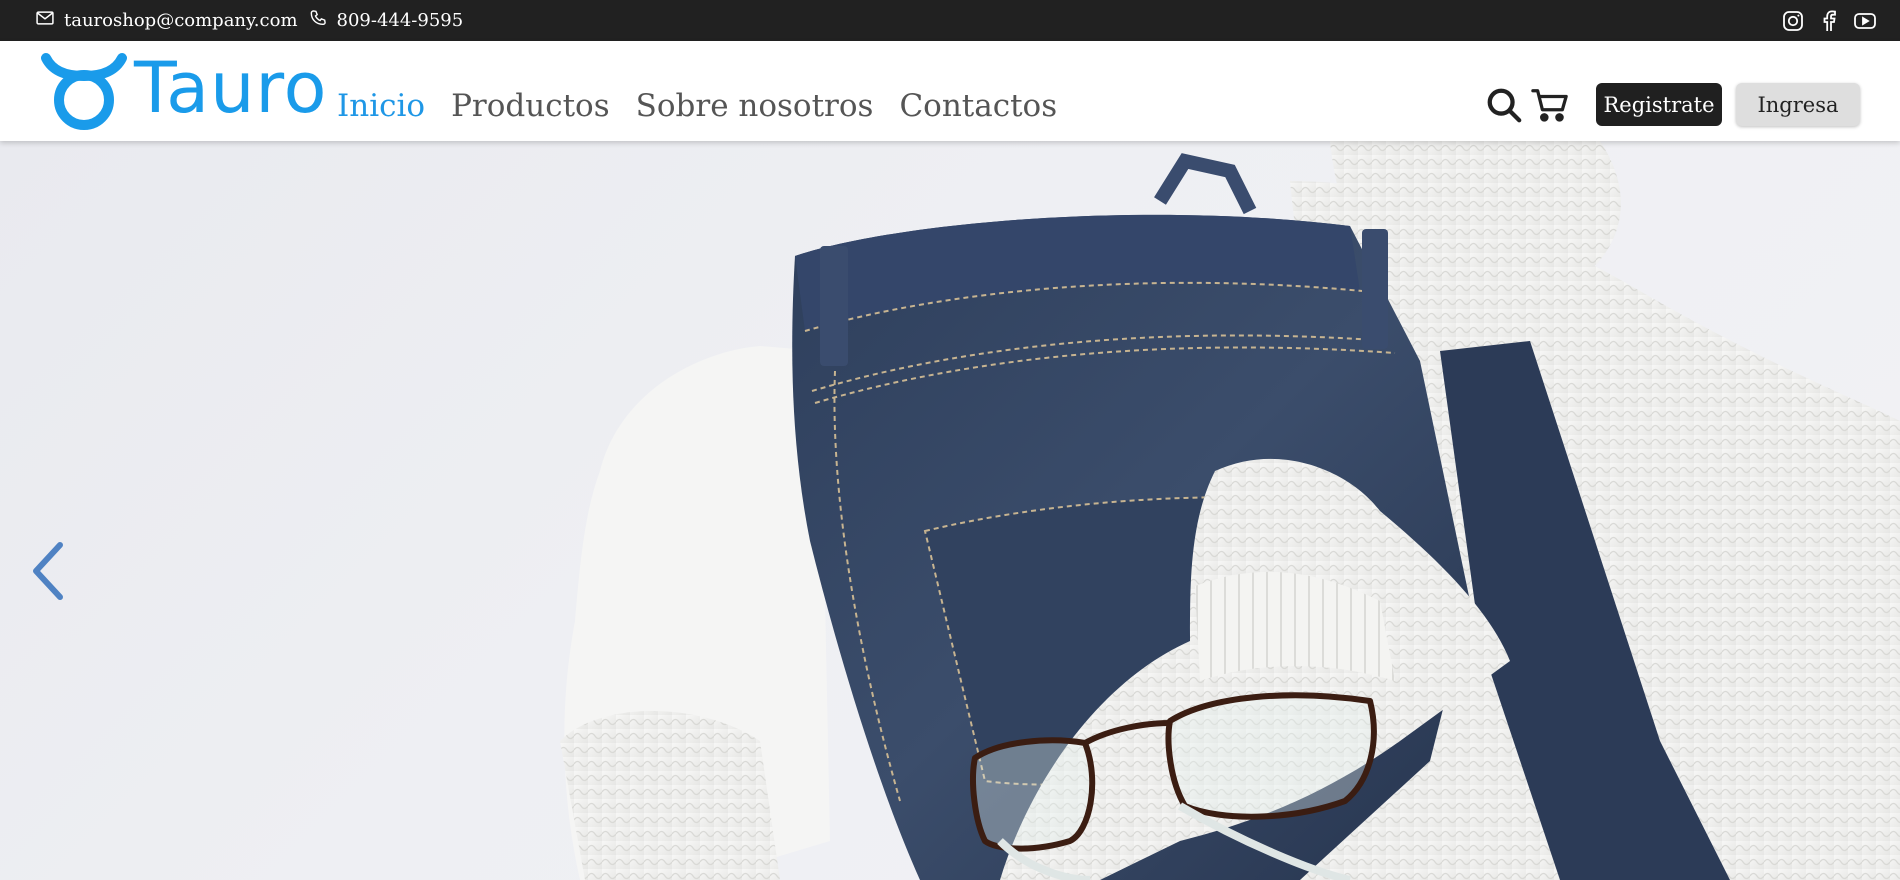 This screenshot has width=1900, height=880. Describe the element at coordinates (1550, 105) in the screenshot. I see `cart-icon` at that location.